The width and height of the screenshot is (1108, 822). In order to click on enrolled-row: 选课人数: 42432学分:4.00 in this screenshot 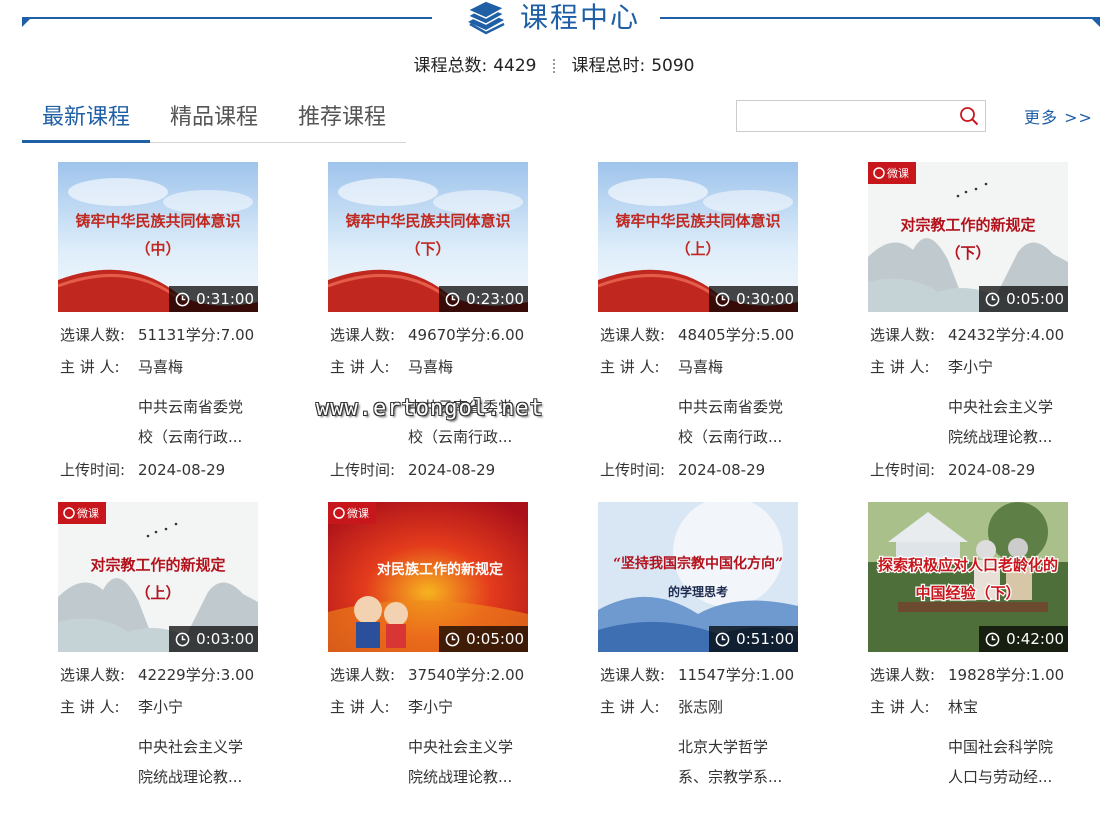, I will do `click(967, 334)`.